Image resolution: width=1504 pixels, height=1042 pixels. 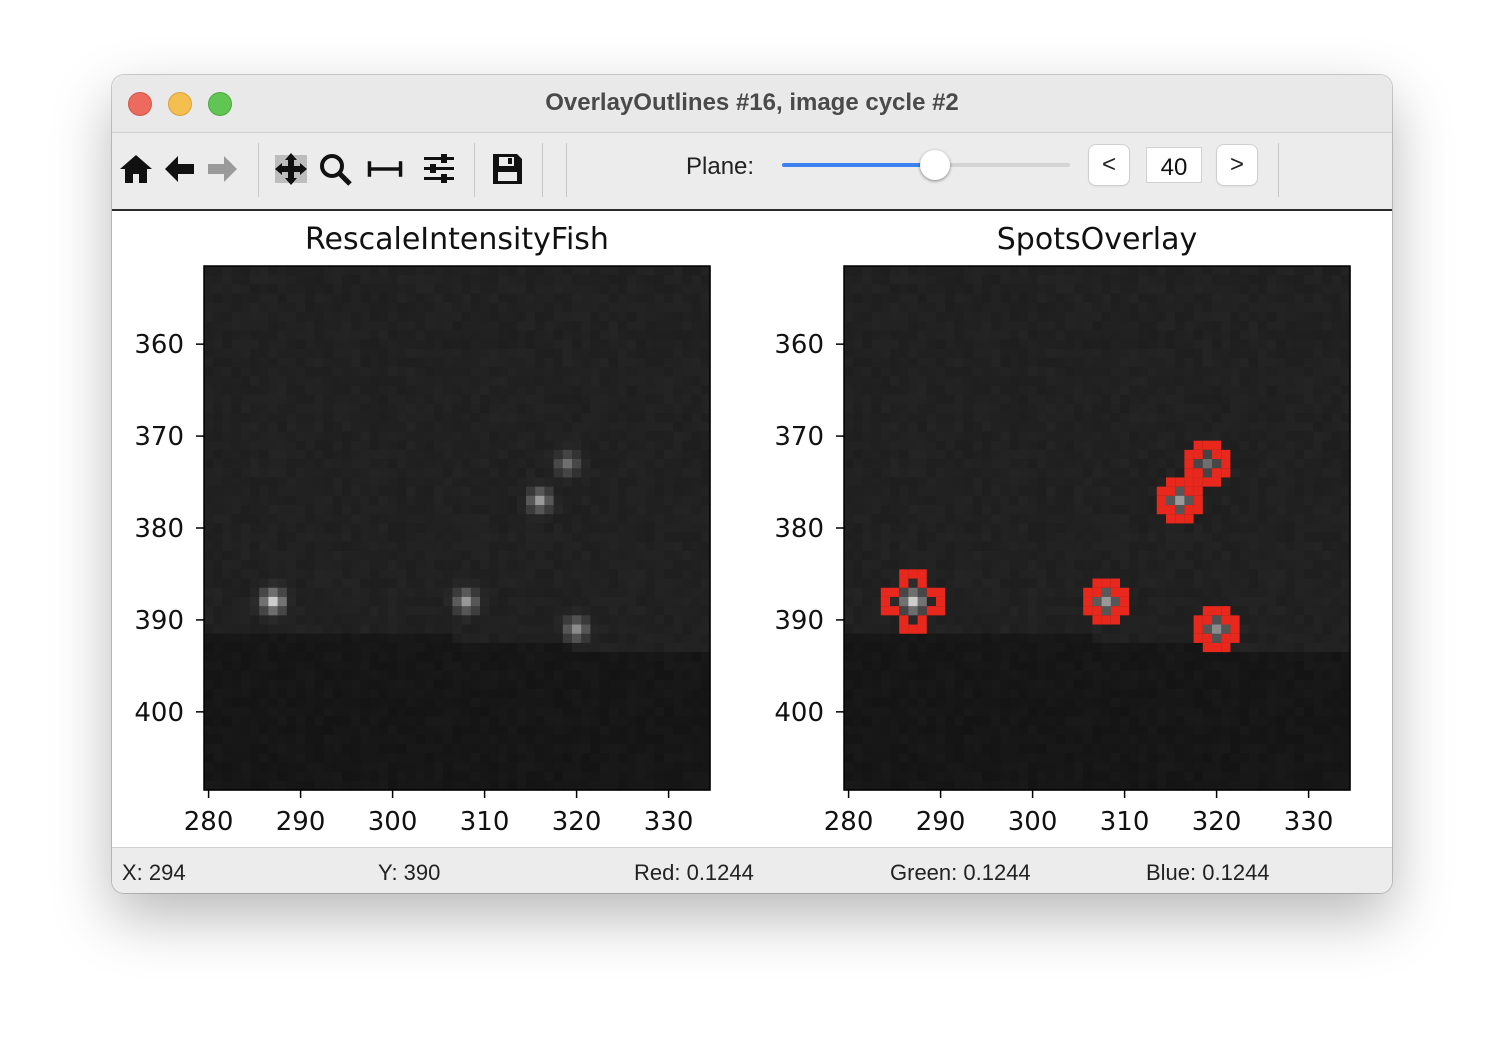 I want to click on plane-slider, so click(x=926, y=165).